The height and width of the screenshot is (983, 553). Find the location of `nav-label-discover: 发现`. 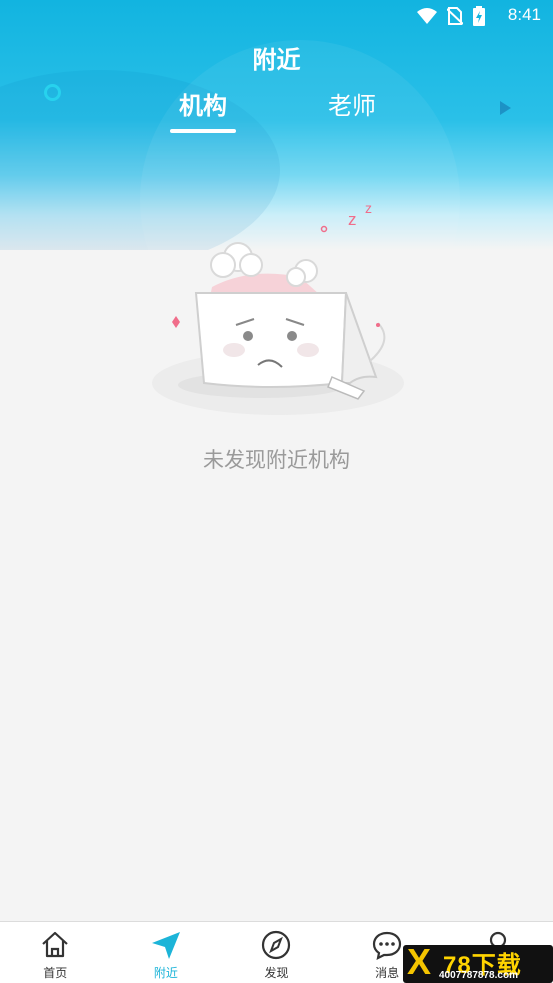

nav-label-discover: 发现 is located at coordinates (276, 973).